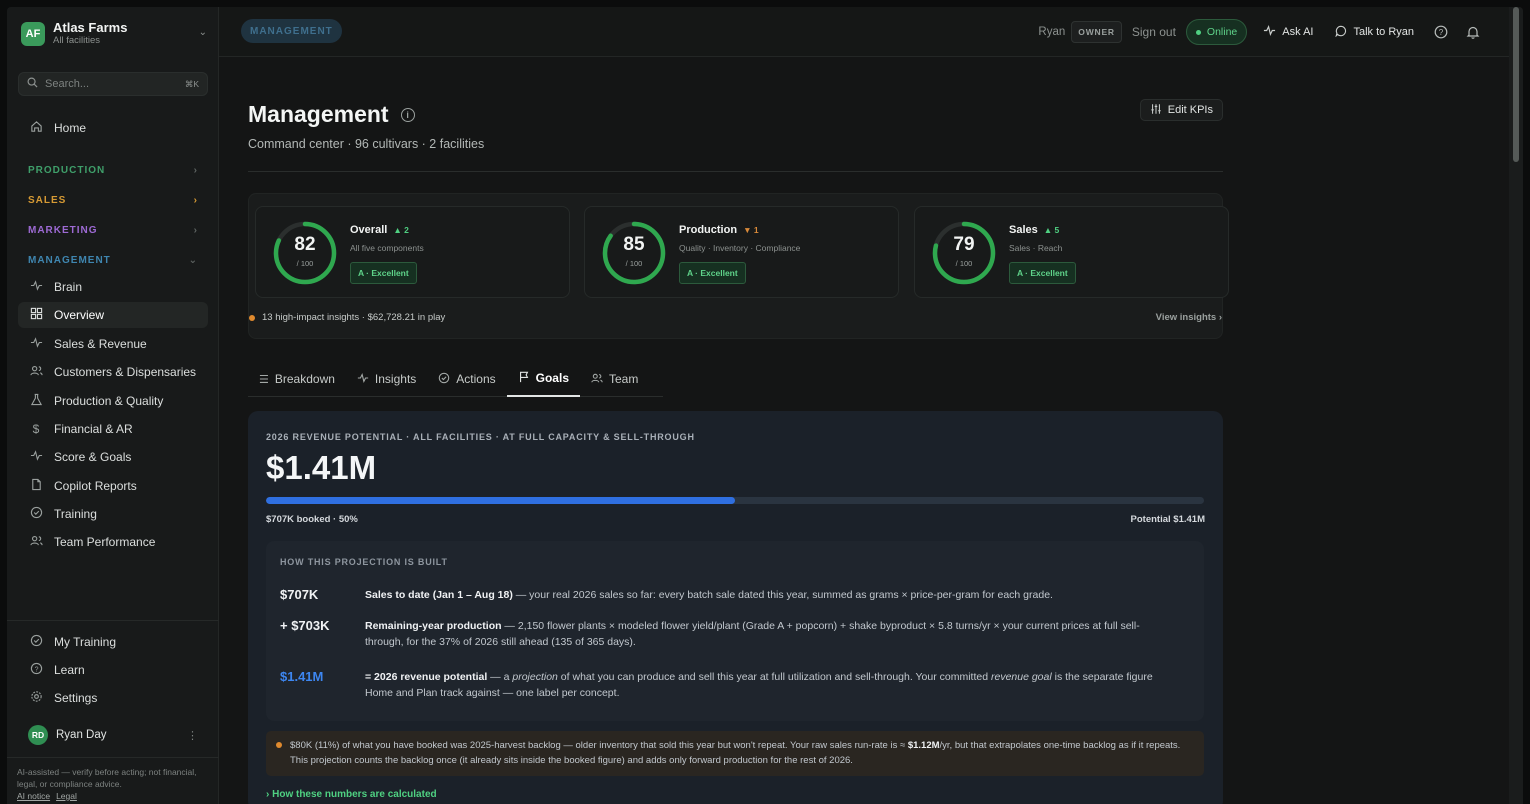 The height and width of the screenshot is (804, 1530). I want to click on sliders-icon: ☰, so click(264, 379).